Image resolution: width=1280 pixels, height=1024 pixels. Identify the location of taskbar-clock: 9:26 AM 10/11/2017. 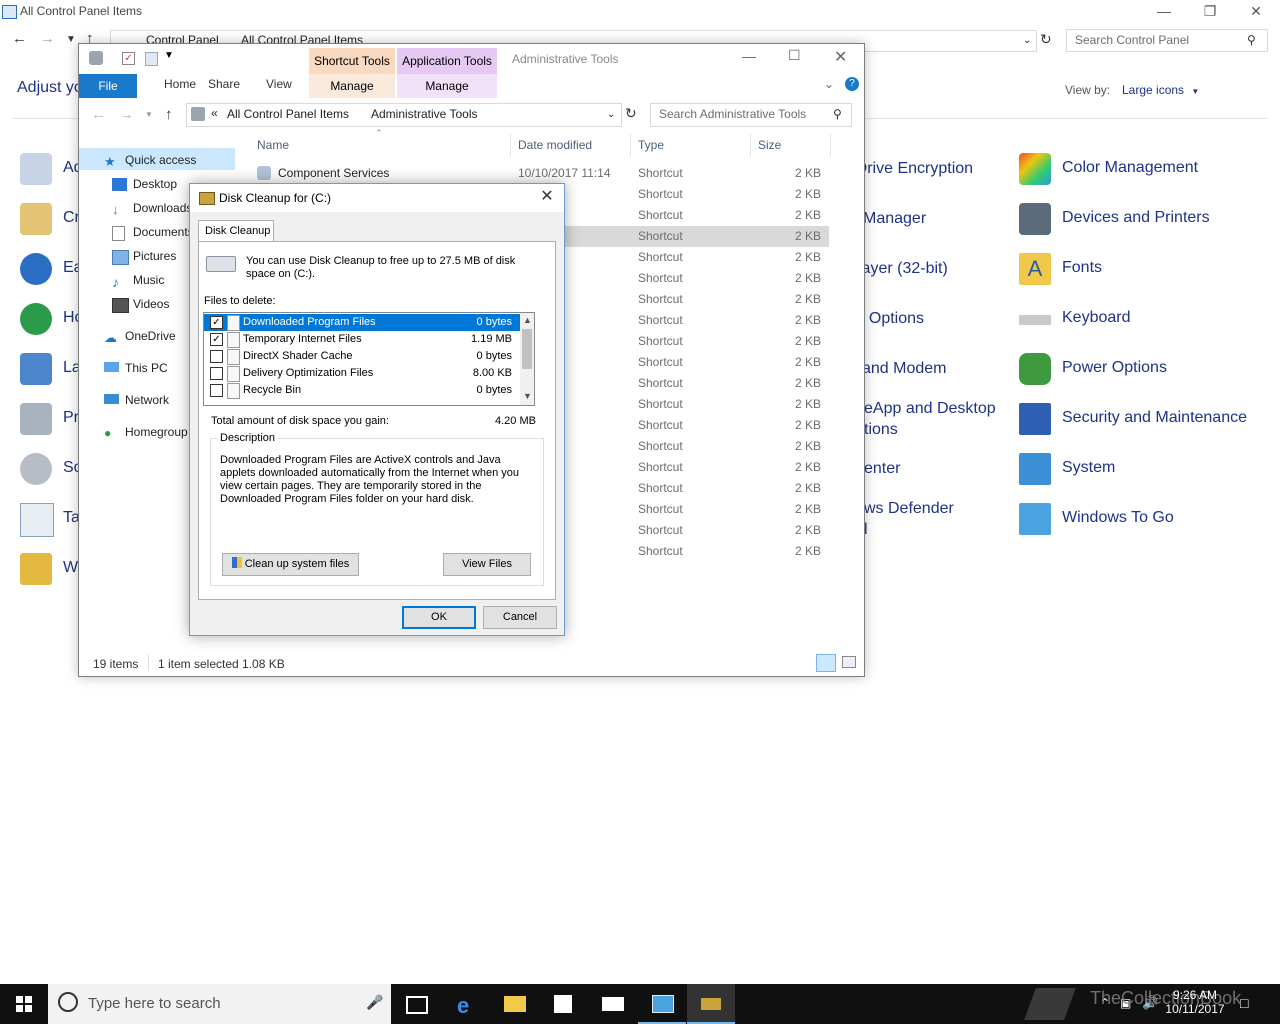
(1195, 1002).